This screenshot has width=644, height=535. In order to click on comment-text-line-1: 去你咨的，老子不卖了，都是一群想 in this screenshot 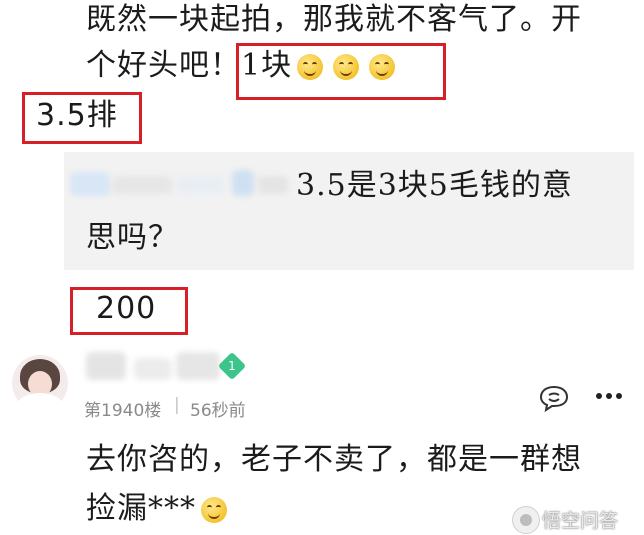, I will do `click(334, 459)`.